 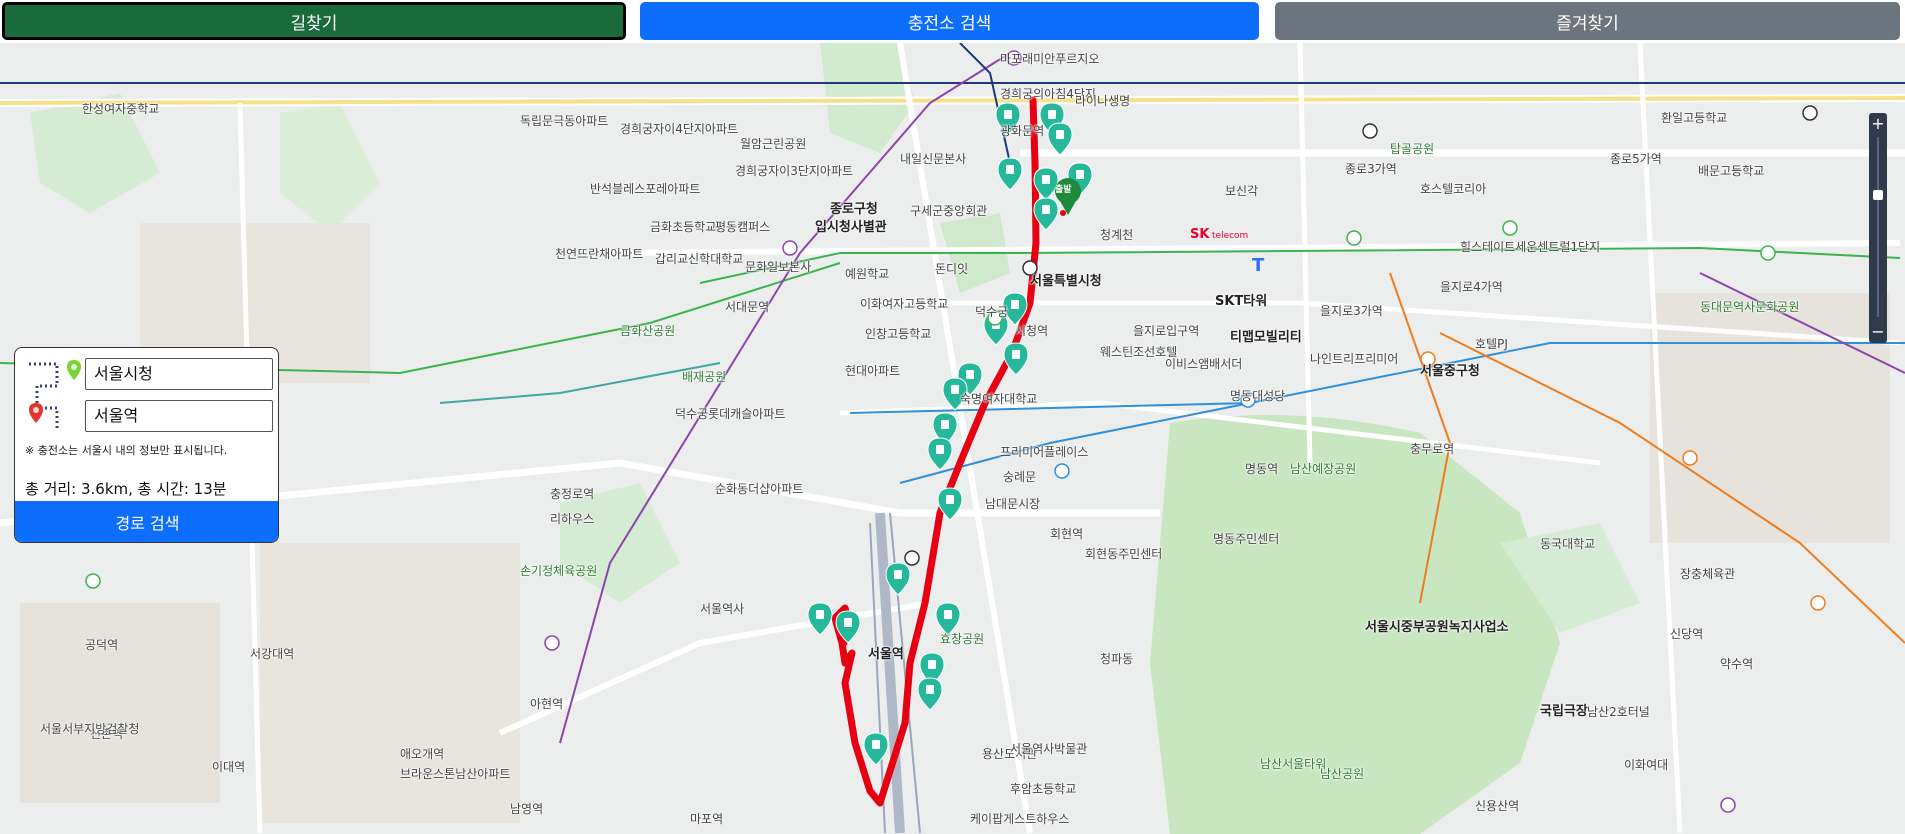 I want to click on map-place-label: 월암근린공원, so click(x=773, y=144).